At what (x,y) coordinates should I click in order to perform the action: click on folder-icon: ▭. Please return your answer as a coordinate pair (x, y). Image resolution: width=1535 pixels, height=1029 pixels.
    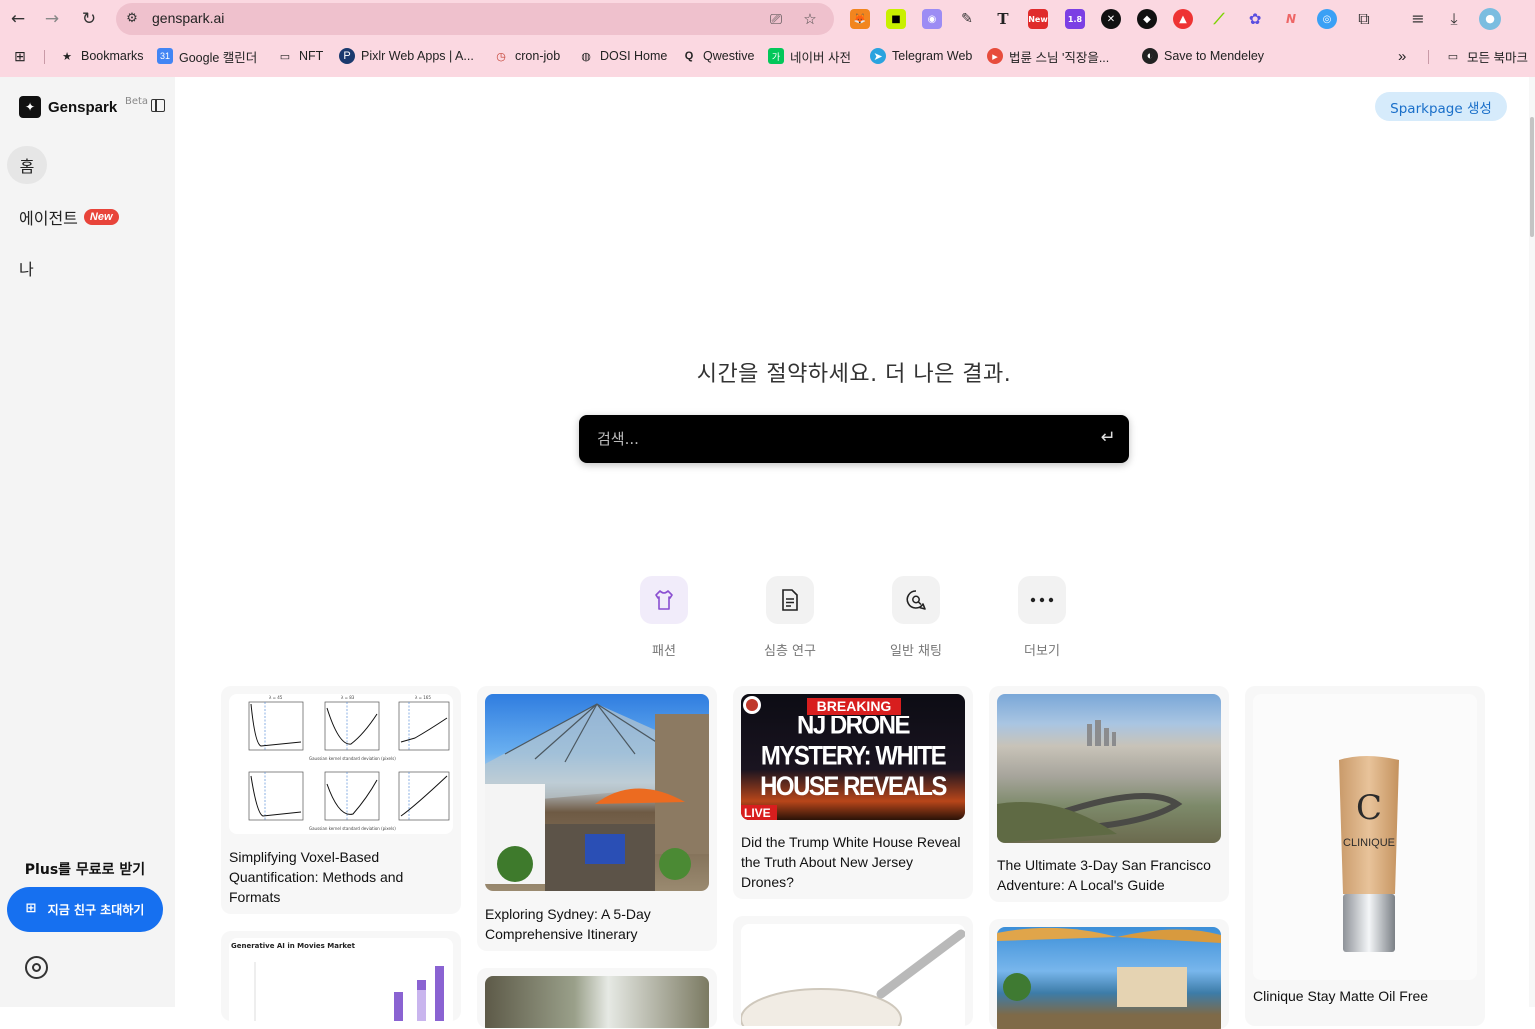
    Looking at the image, I should click on (1453, 56).